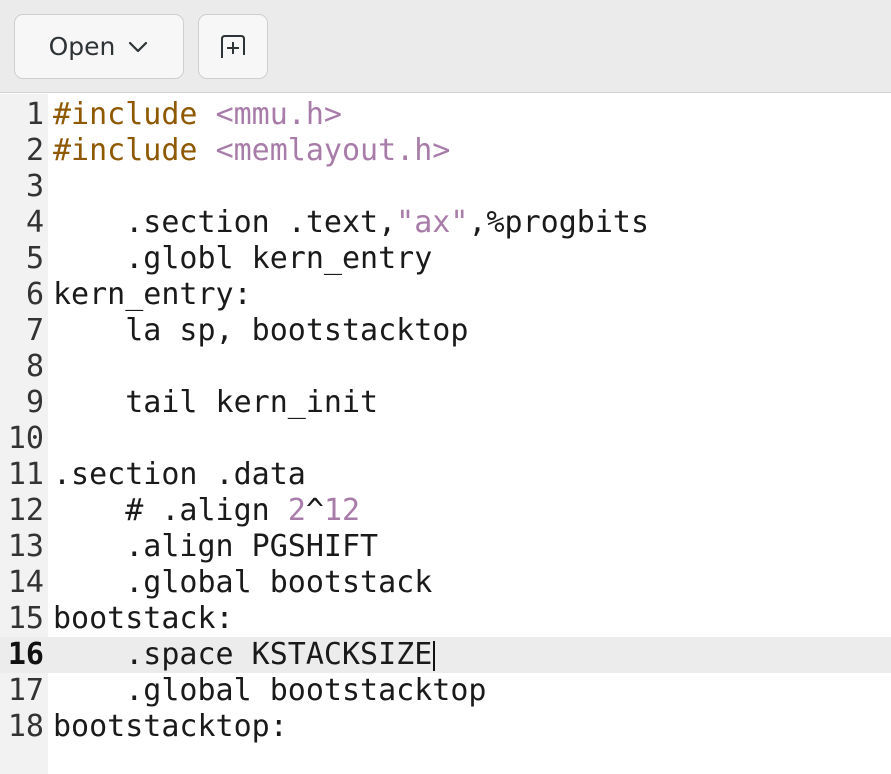 This screenshot has height=774, width=891. I want to click on line-number: 14, so click(25, 582).